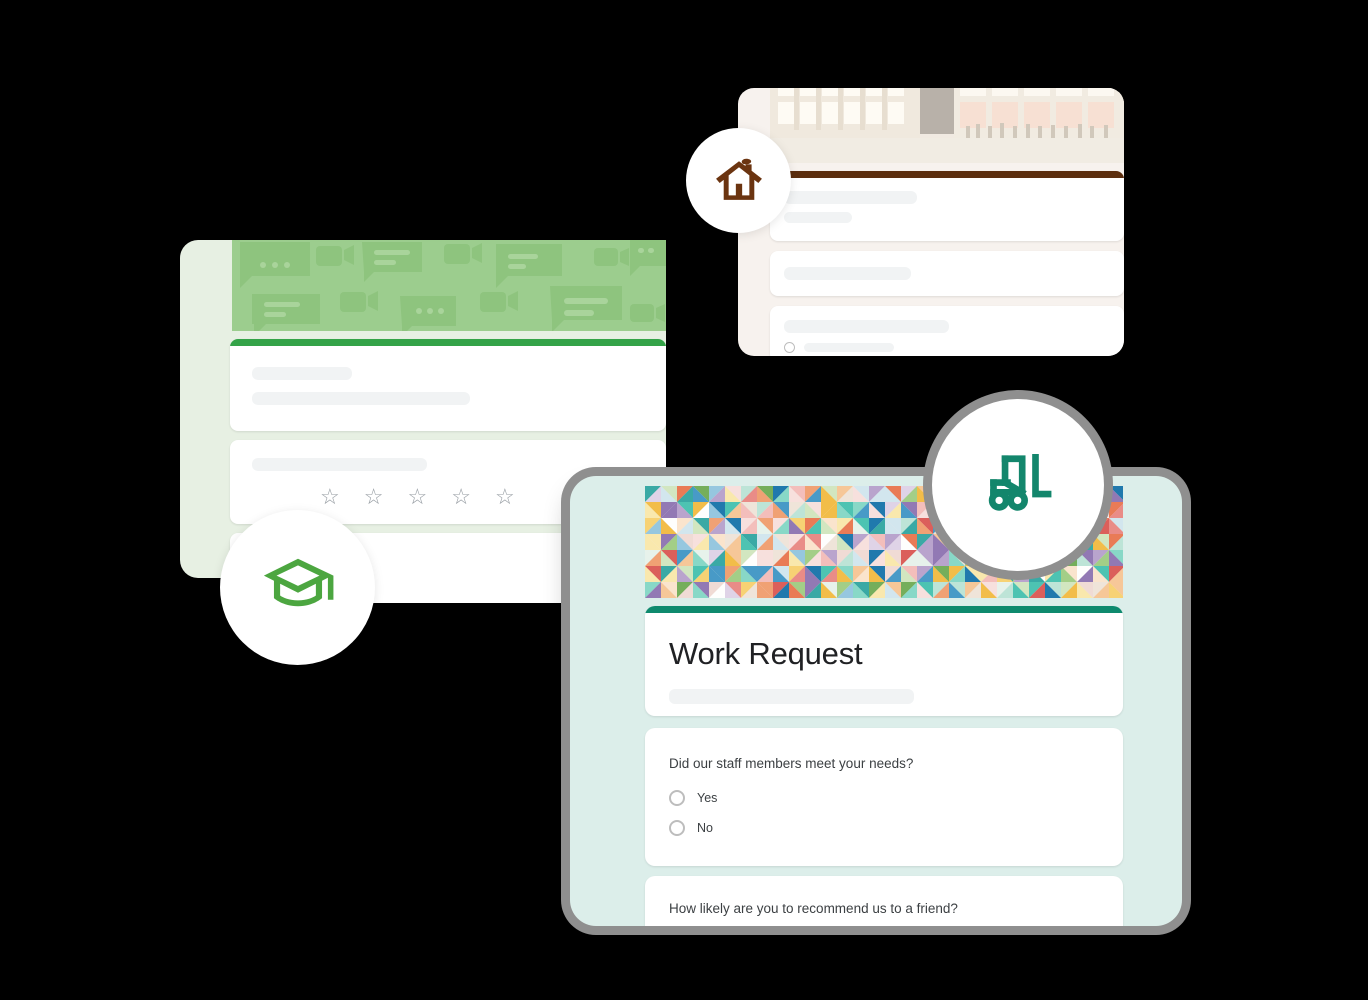  I want to click on education-badge, so click(297, 587).